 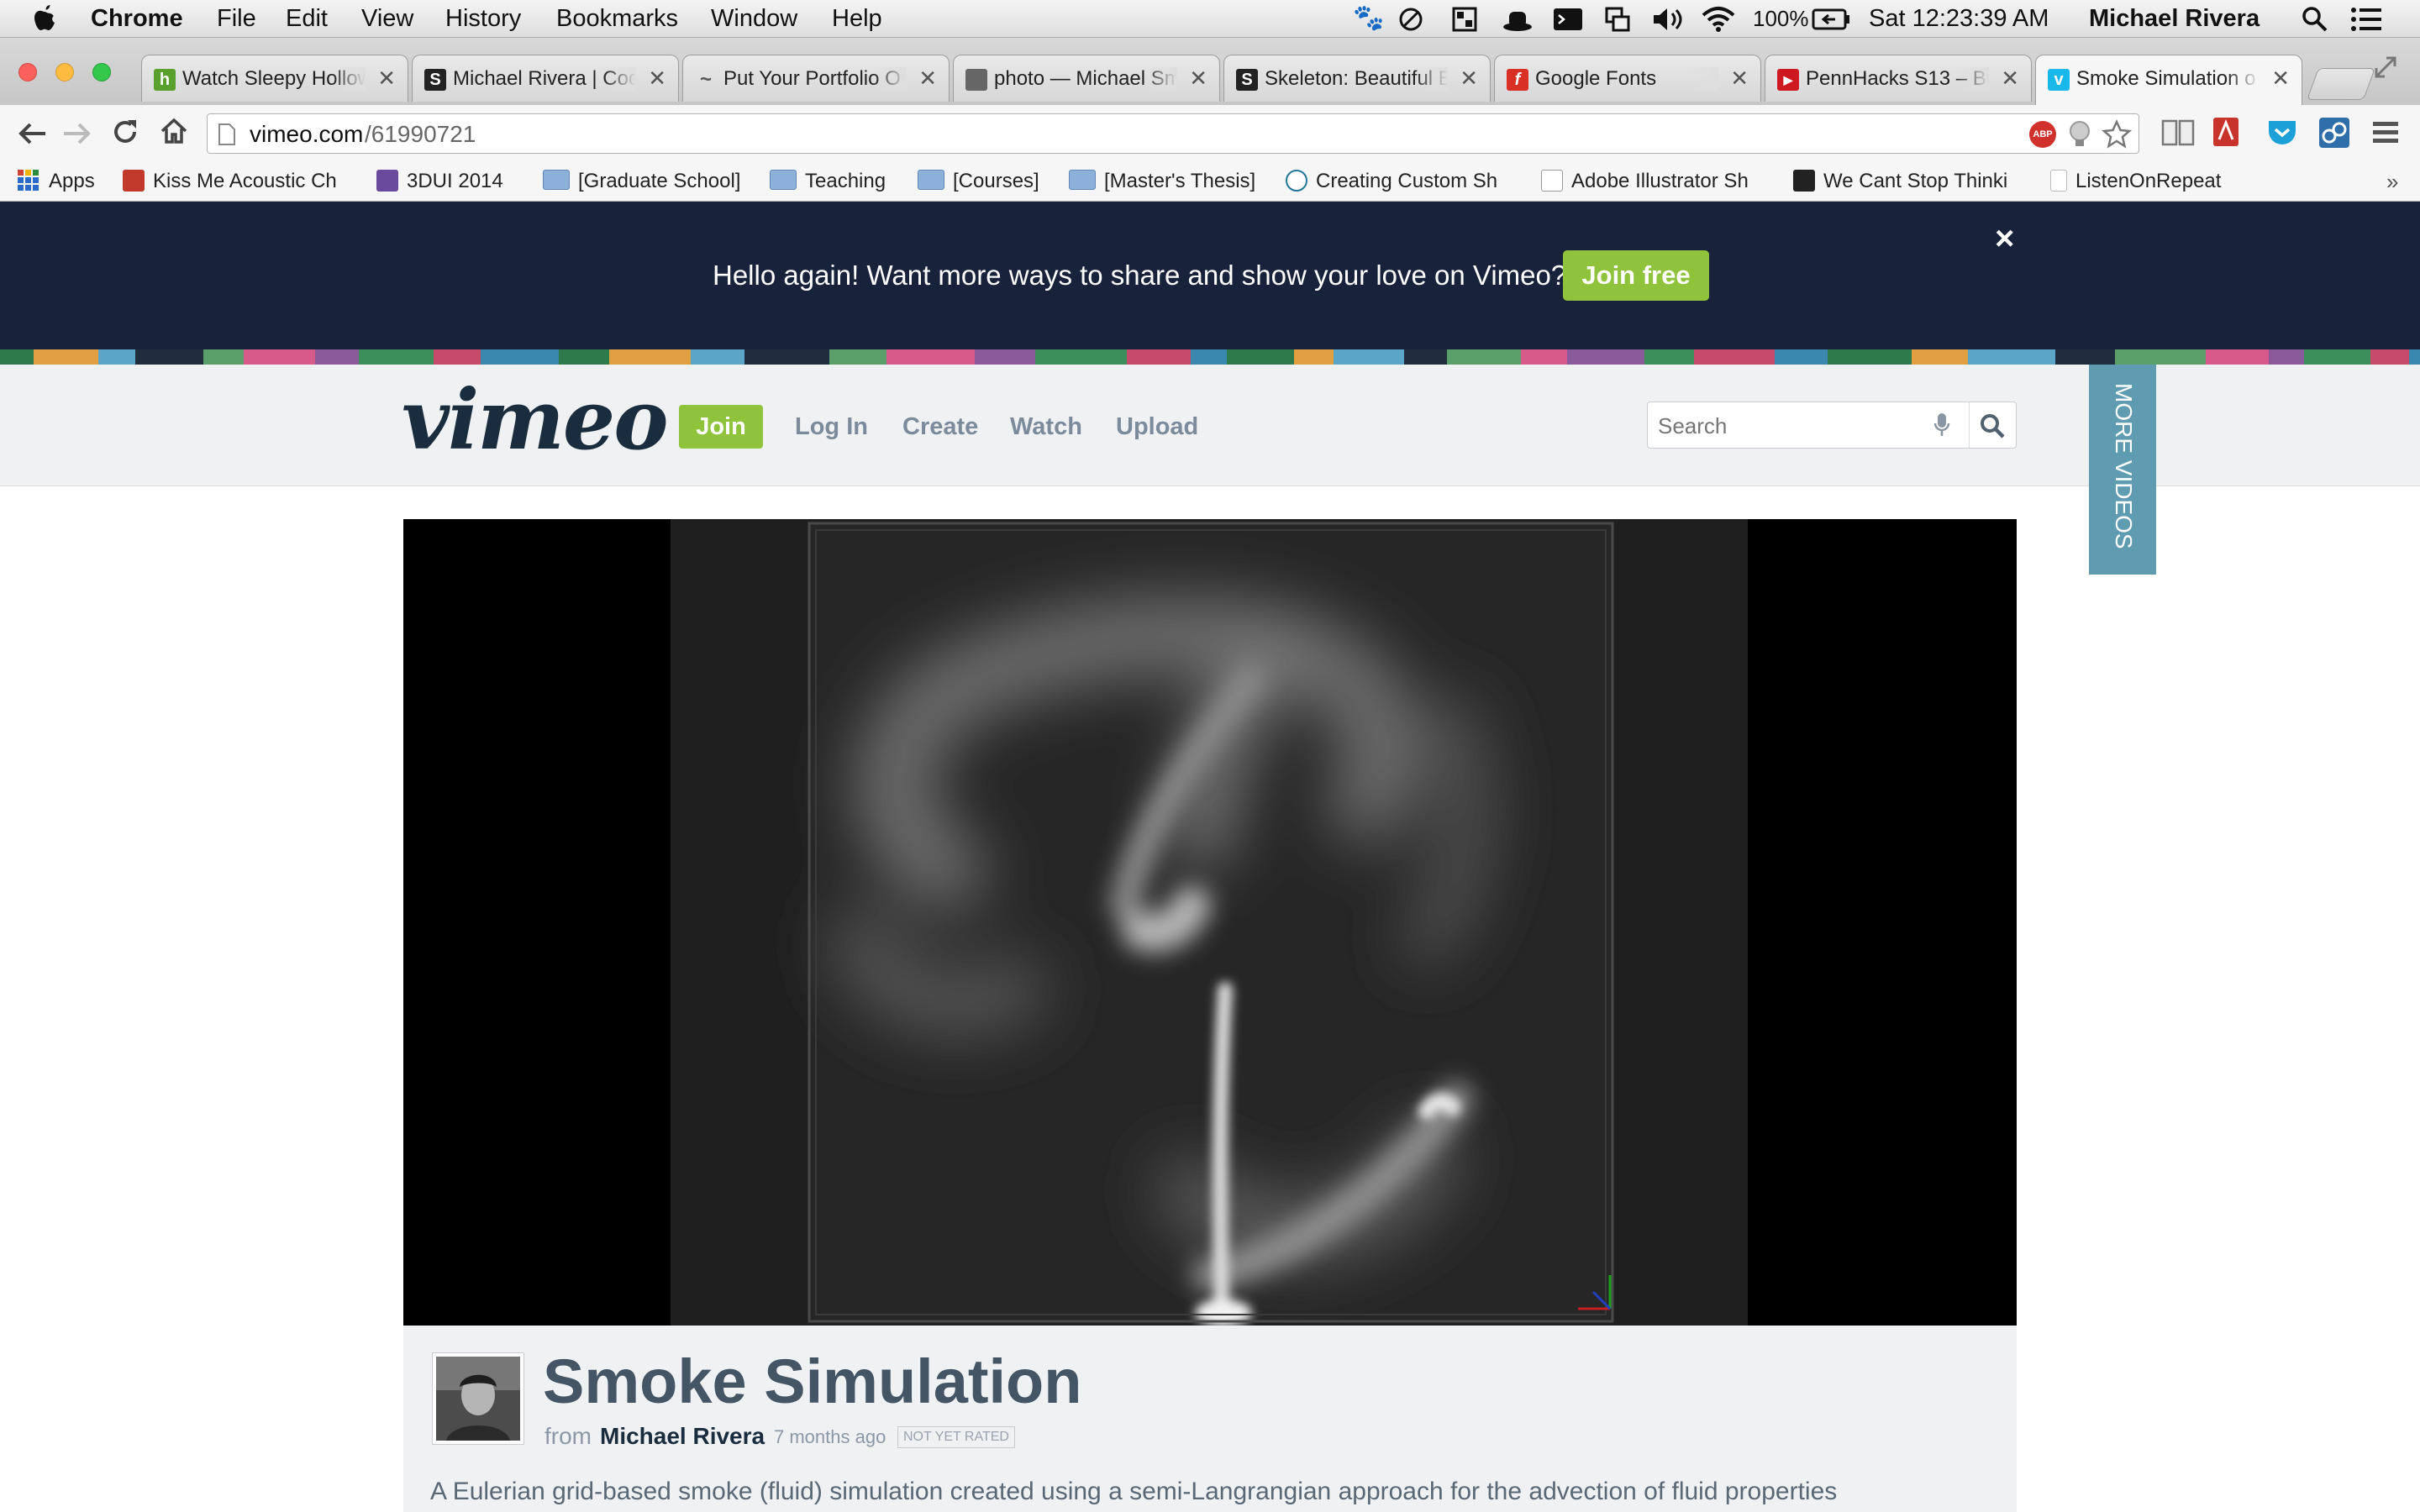 I want to click on menu-file: File, so click(x=236, y=18).